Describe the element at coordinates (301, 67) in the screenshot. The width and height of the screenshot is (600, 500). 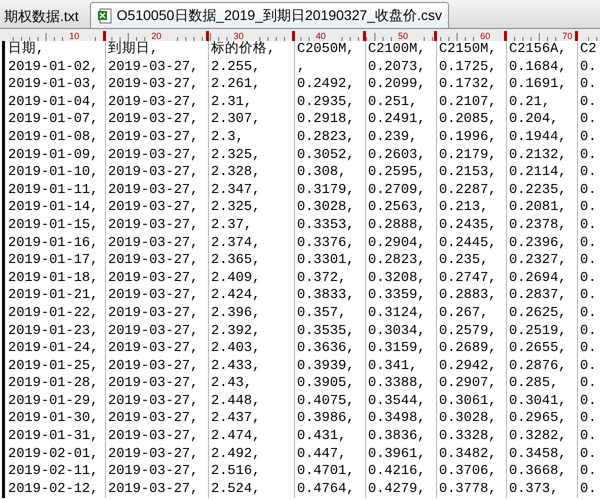
I see `table-cell: ,` at that location.